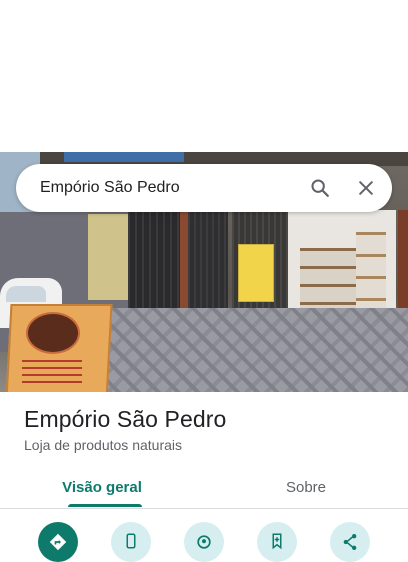 The image size is (408, 562). I want to click on directions-icon, so click(58, 542).